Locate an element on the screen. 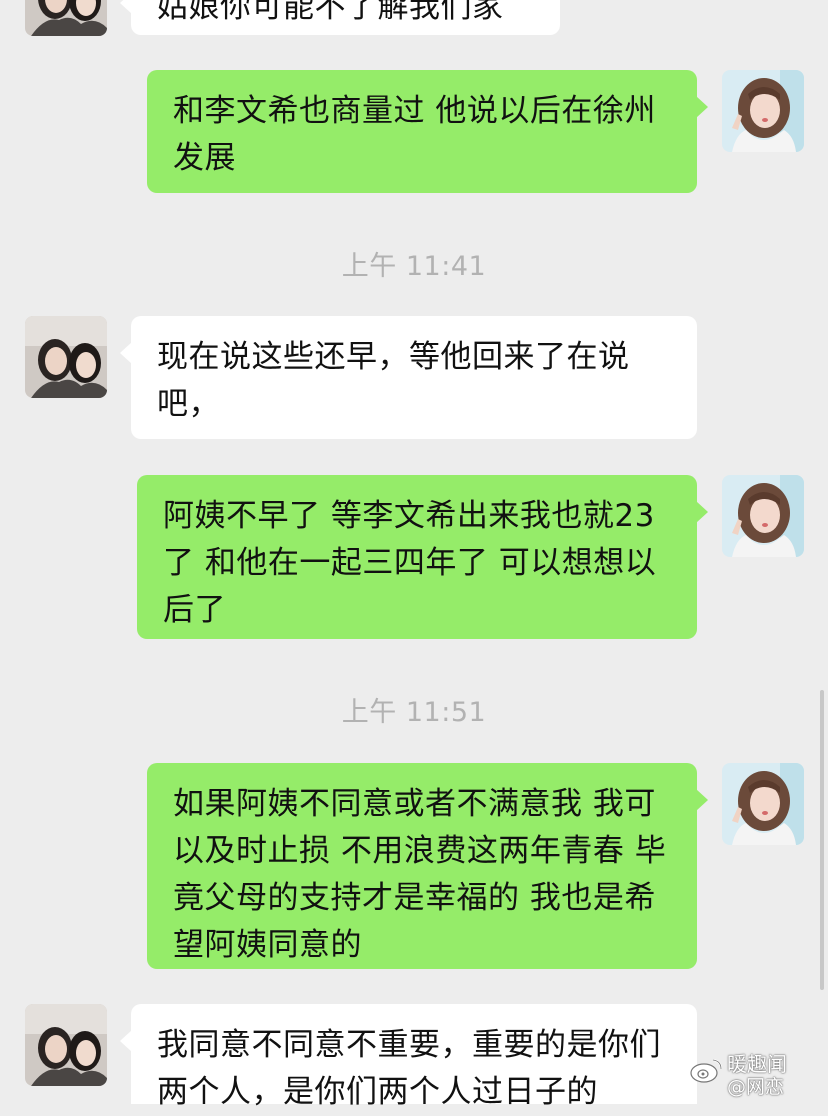 The width and height of the screenshot is (828, 1116). message-bubble-received: 姑娘你可能不了解我们家 is located at coordinates (340, 17).